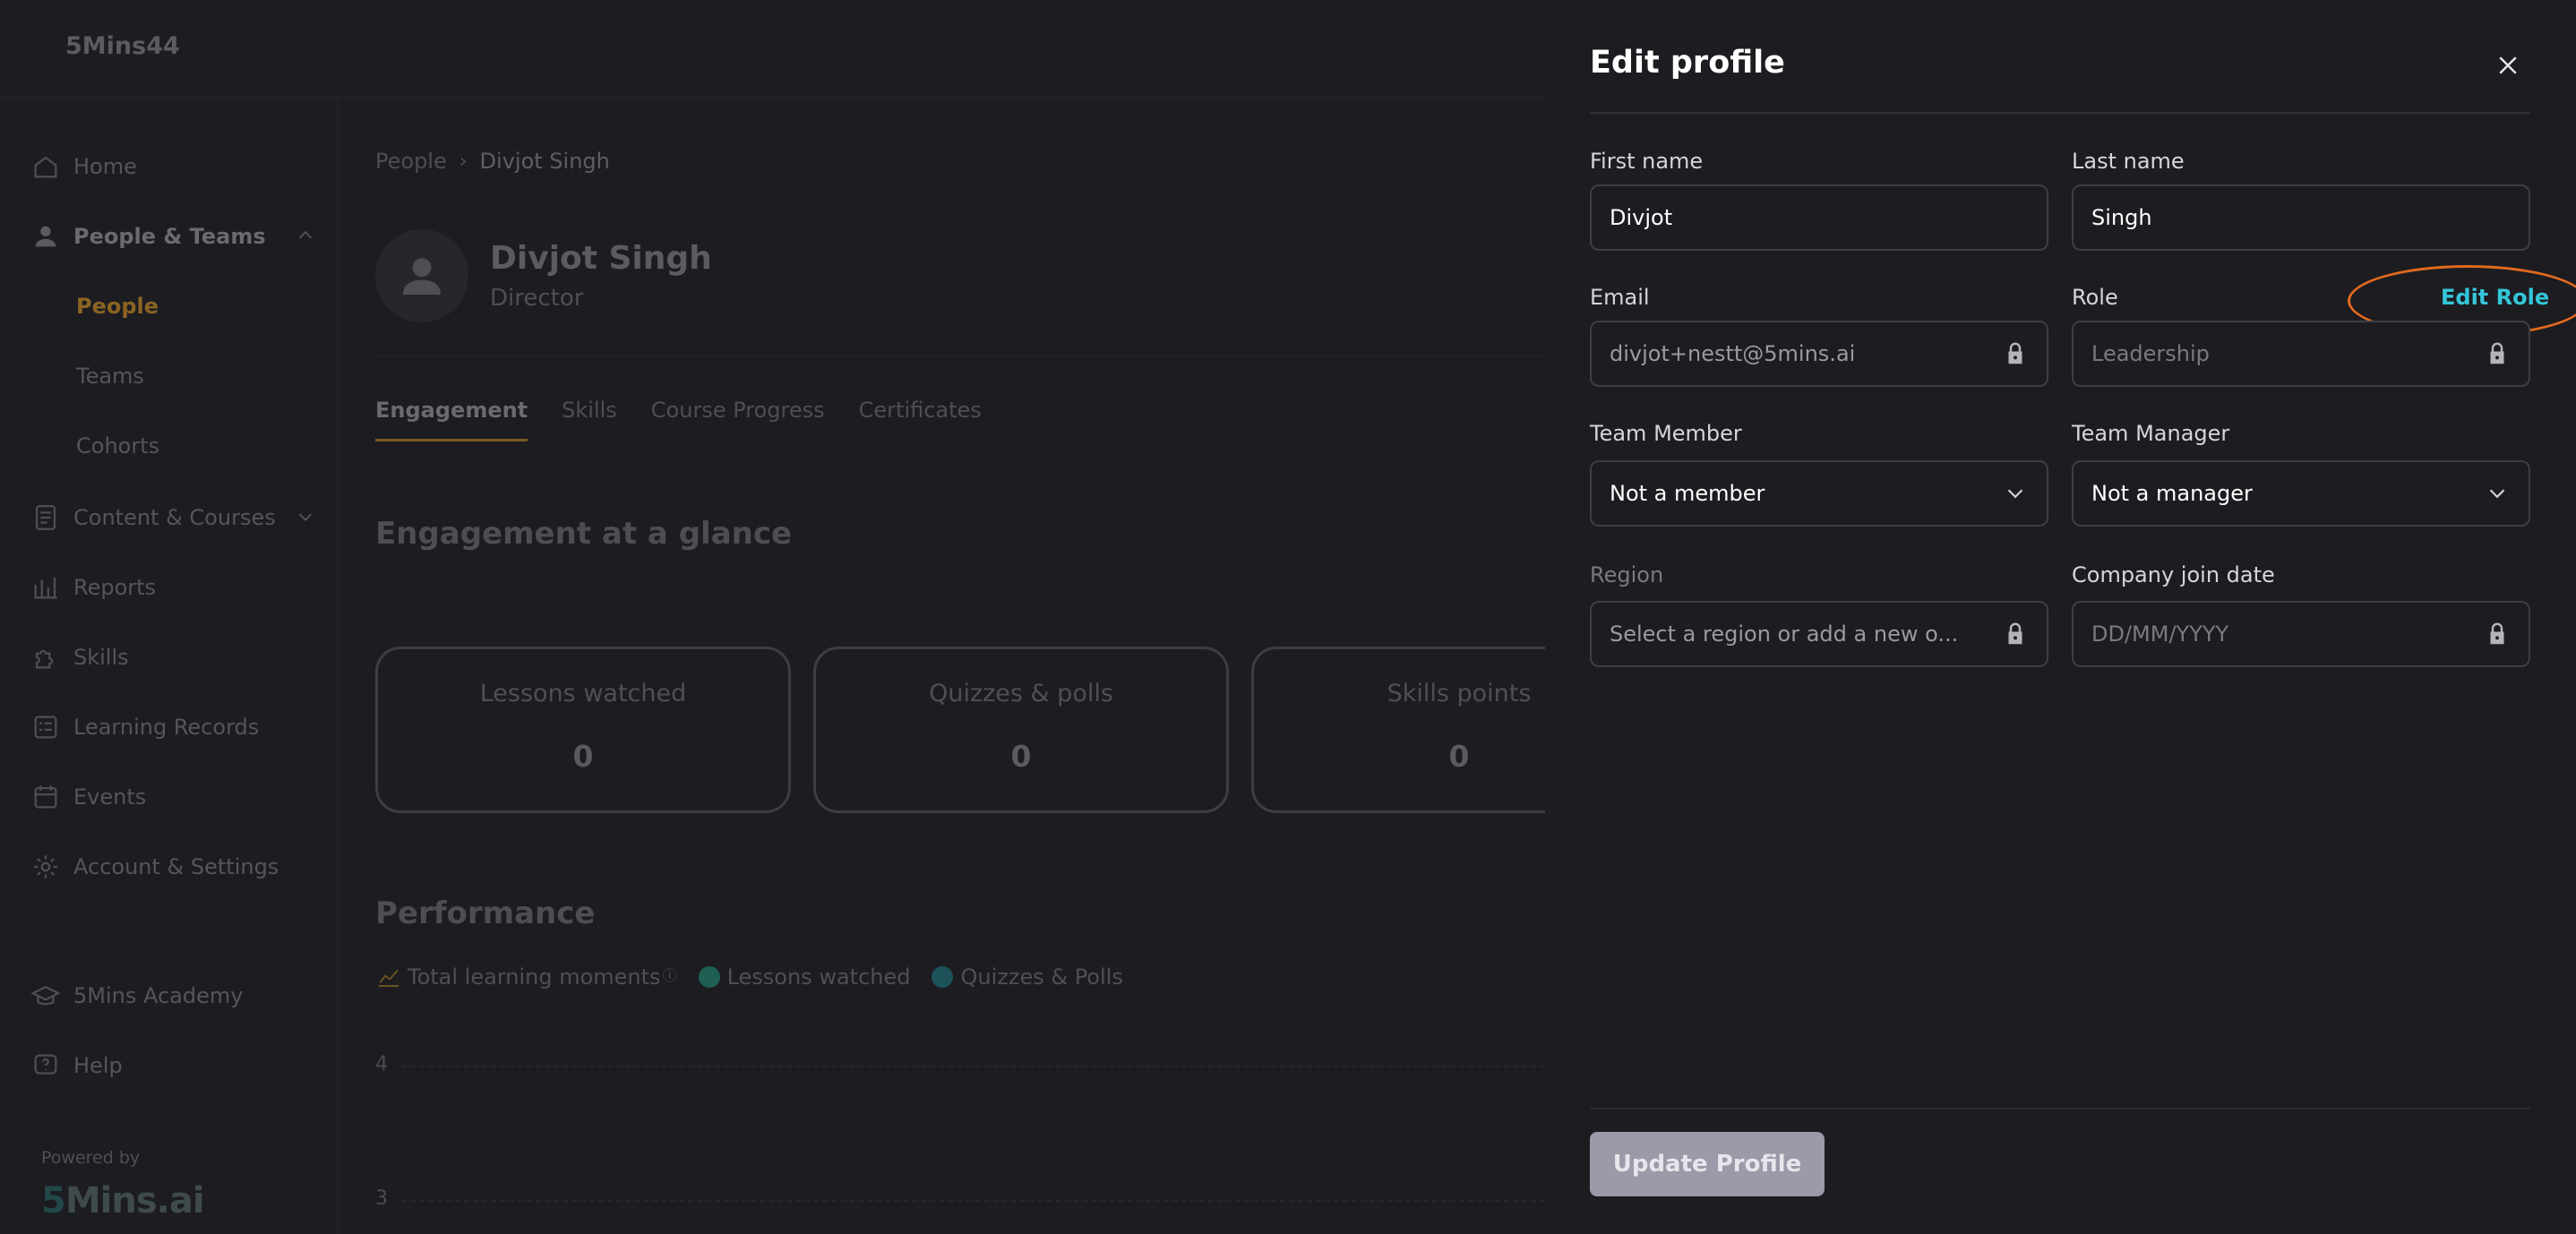 This screenshot has width=2576, height=1234. I want to click on update-profile-button: Update Profile, so click(1707, 1164).